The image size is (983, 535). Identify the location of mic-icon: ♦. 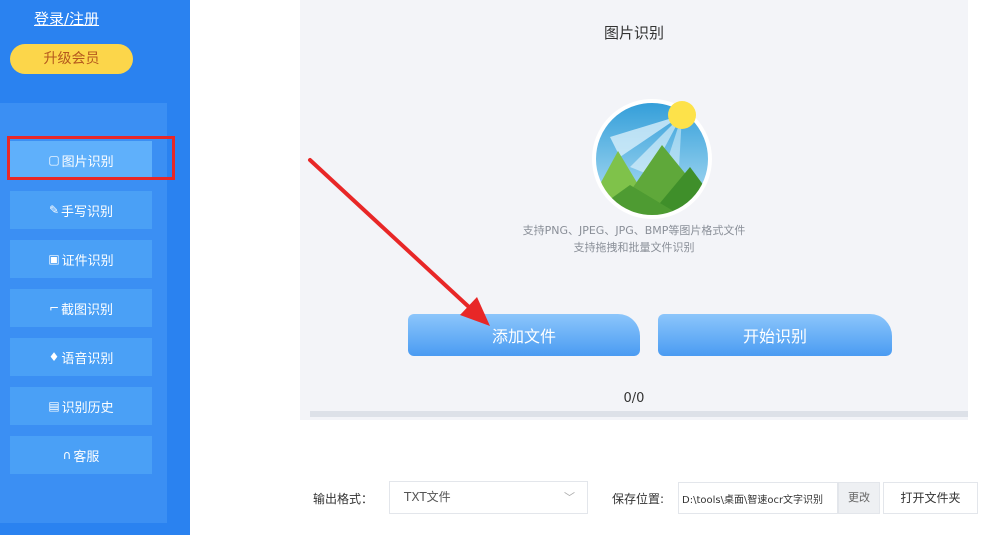
(54, 357).